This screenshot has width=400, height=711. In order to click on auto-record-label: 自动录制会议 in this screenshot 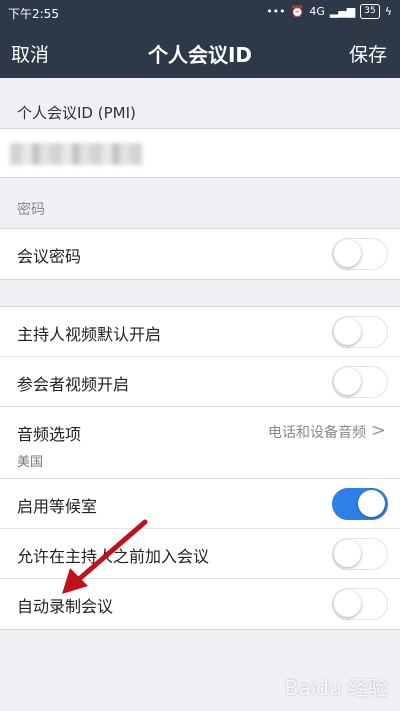, I will do `click(65, 606)`.